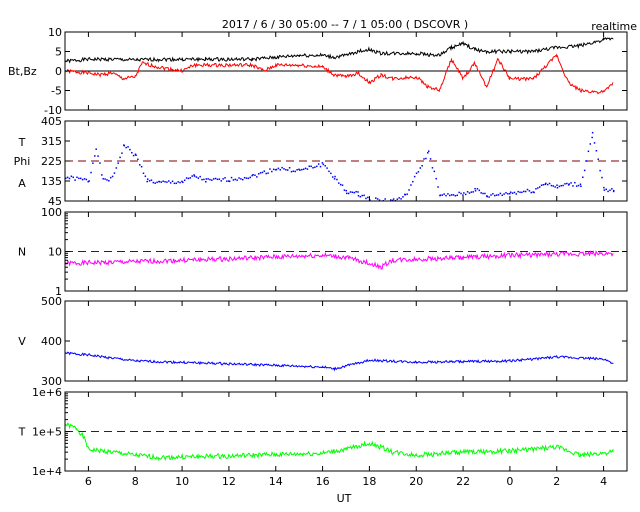 The width and height of the screenshot is (640, 512). What do you see at coordinates (55, 32) in the screenshot?
I see `y-tick-label: 10` at bounding box center [55, 32].